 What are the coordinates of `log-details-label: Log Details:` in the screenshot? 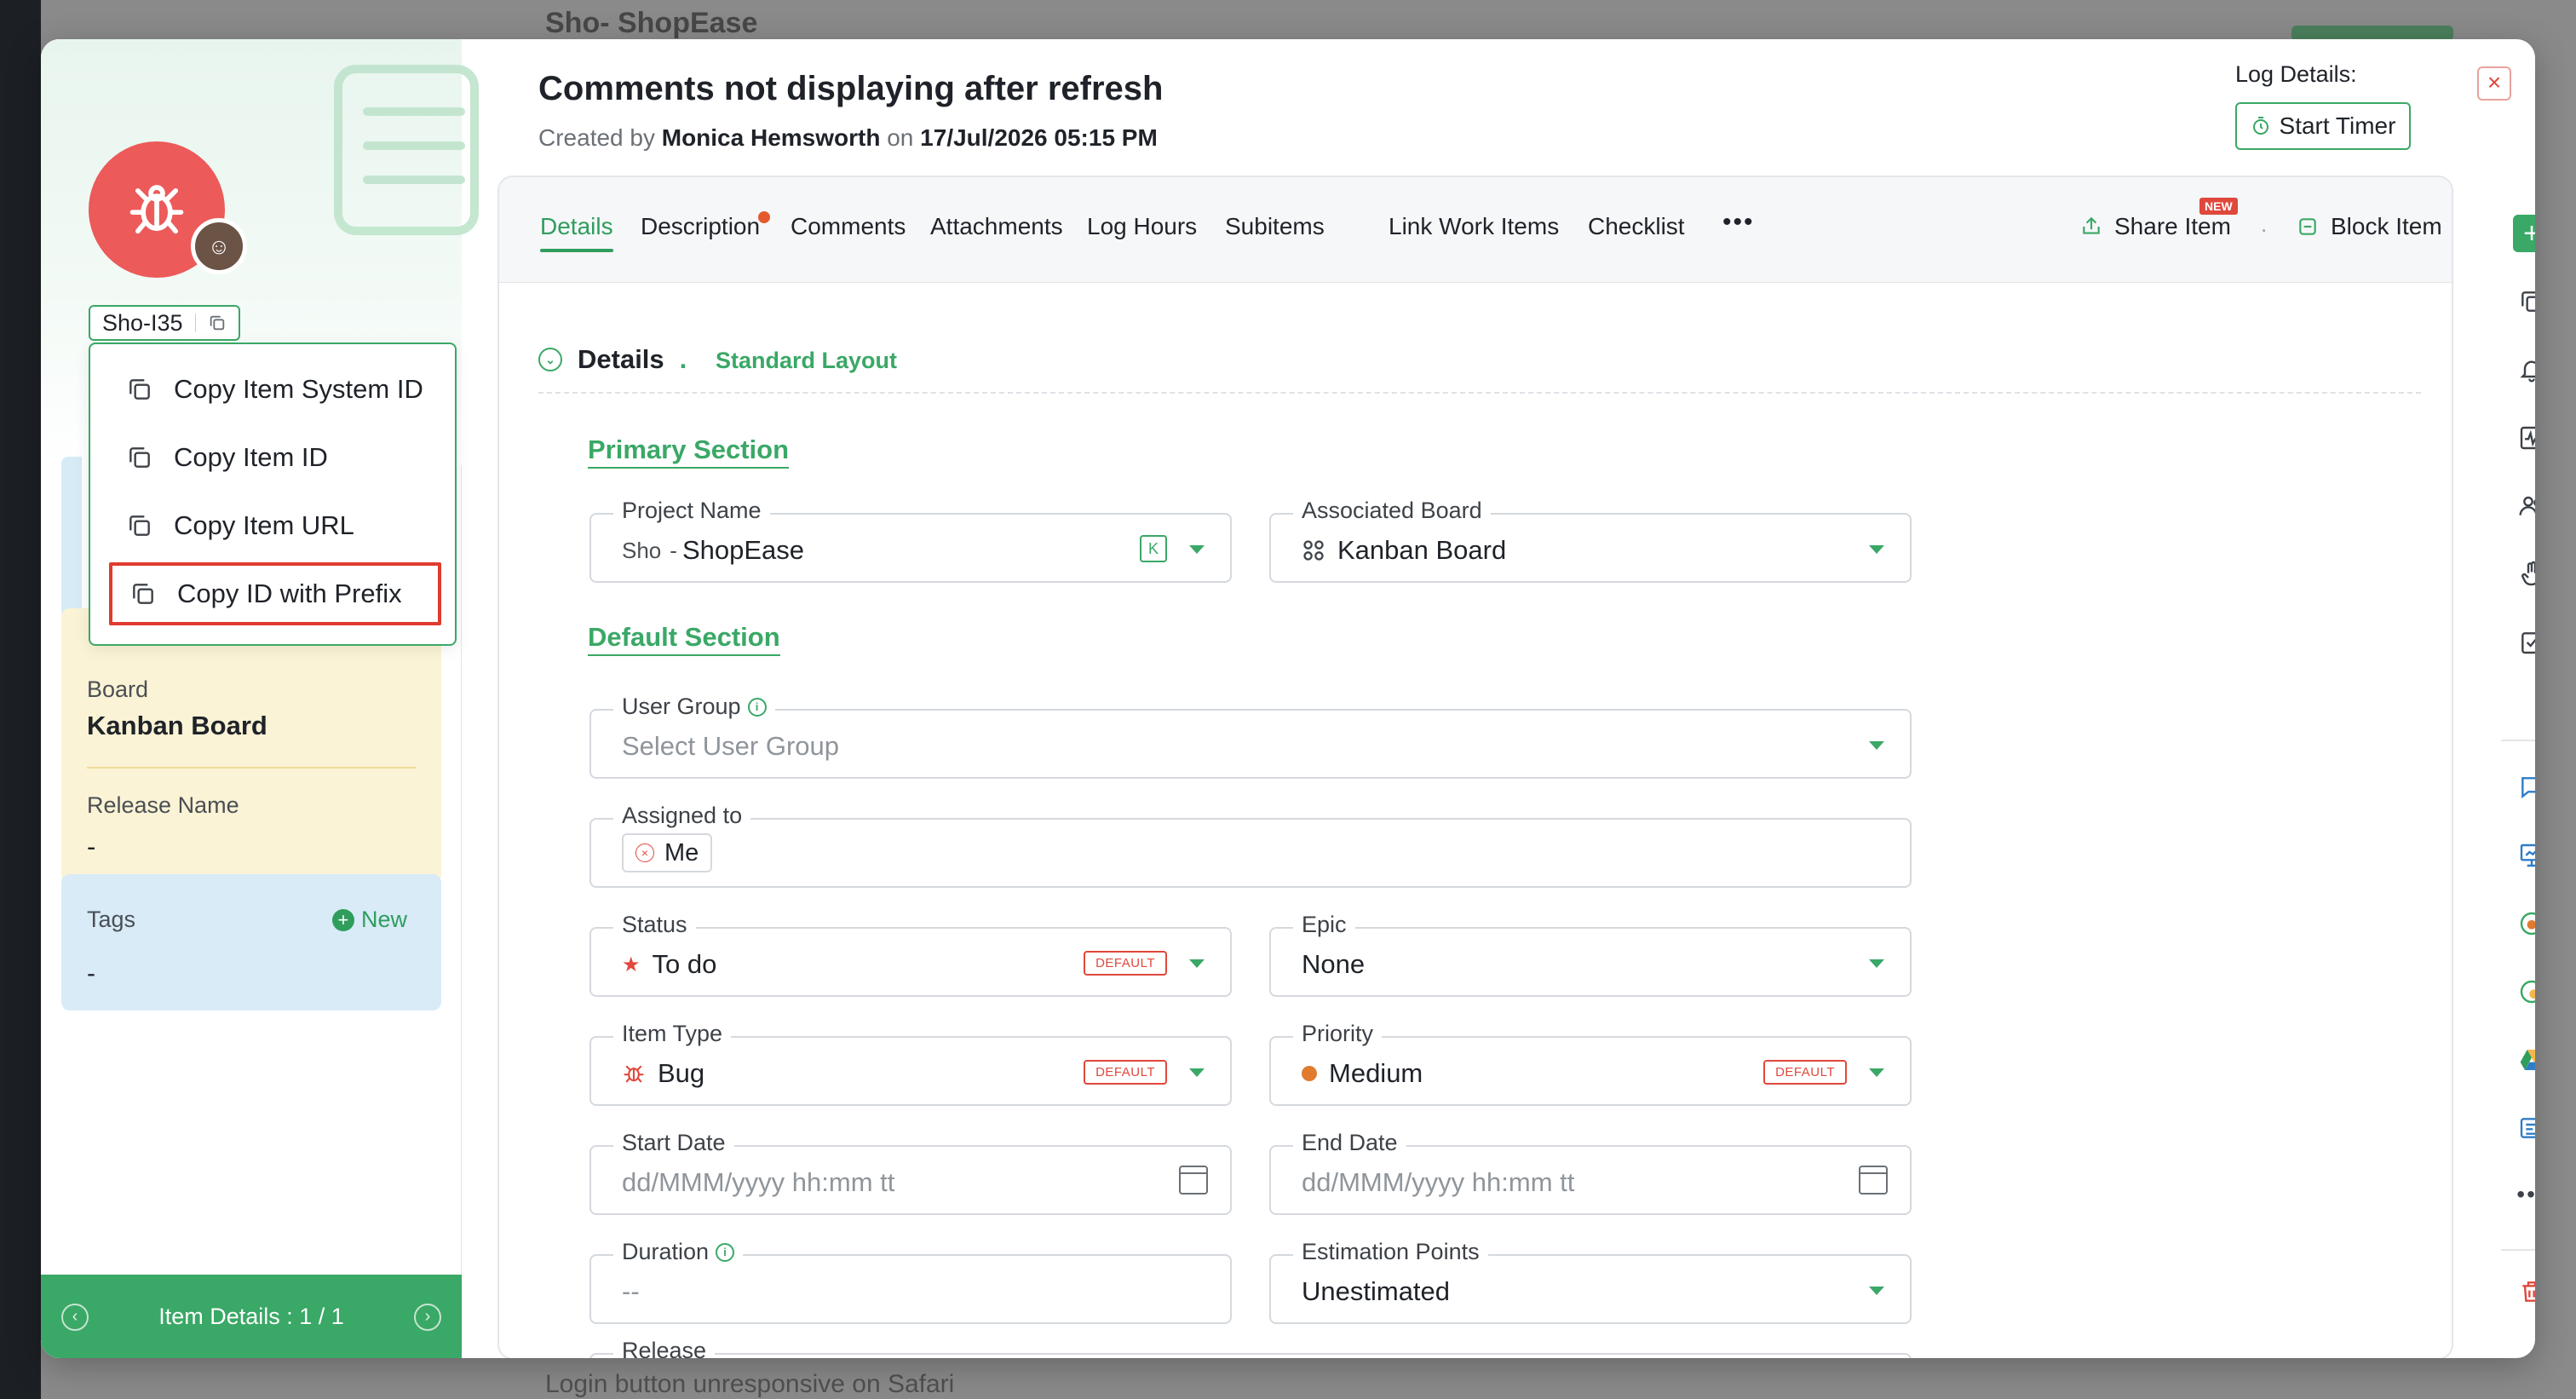 It's located at (2296, 74).